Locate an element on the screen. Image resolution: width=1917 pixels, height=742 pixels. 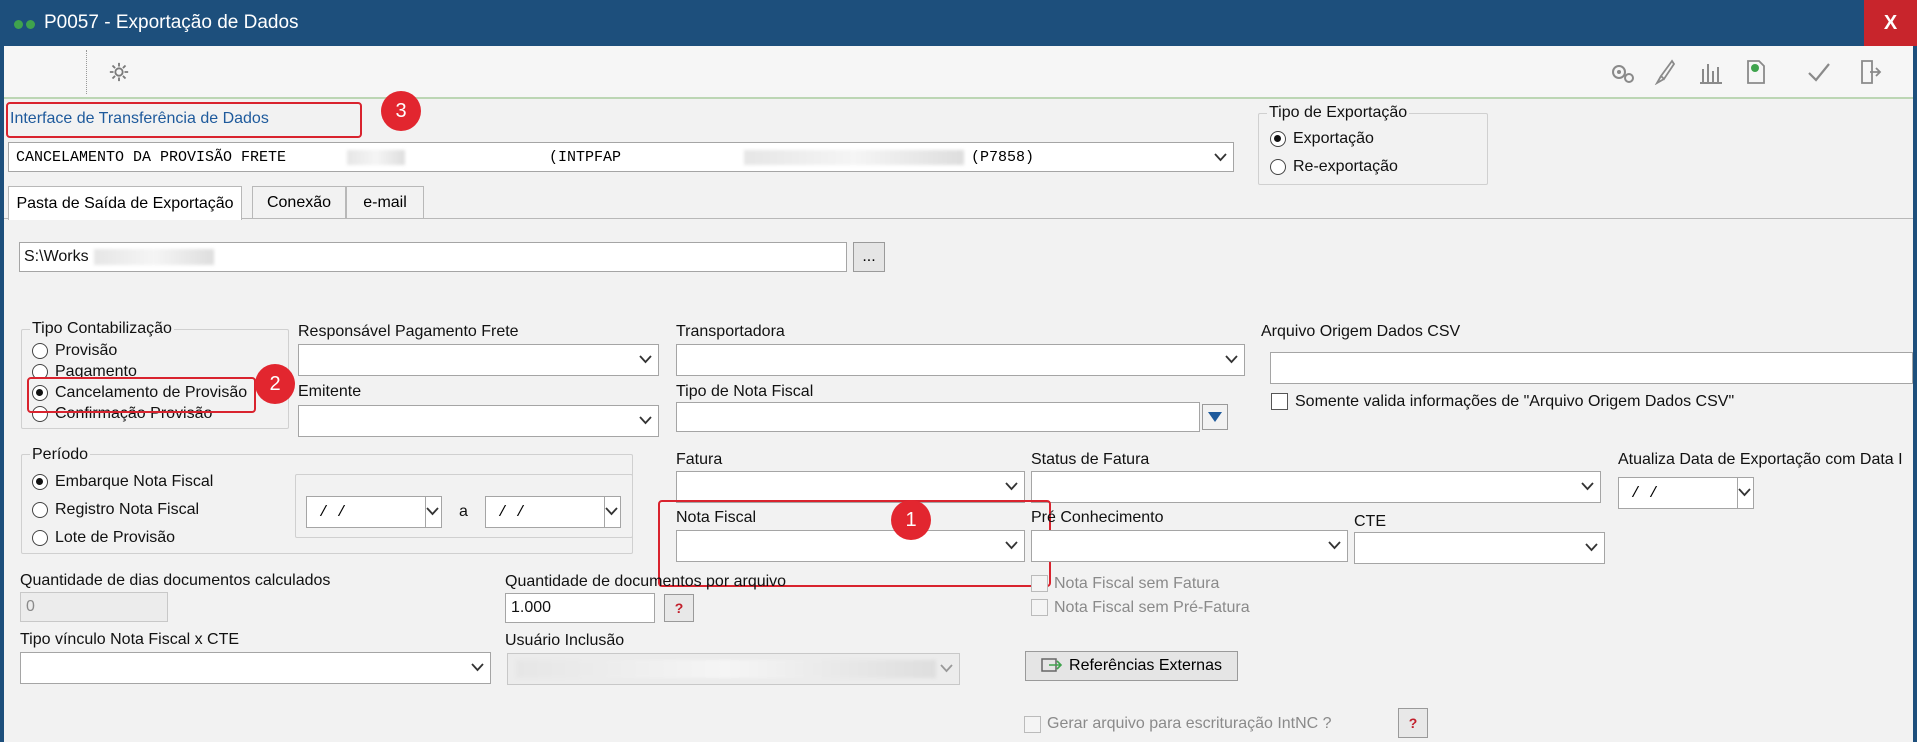
exit-icon is located at coordinates (1870, 72).